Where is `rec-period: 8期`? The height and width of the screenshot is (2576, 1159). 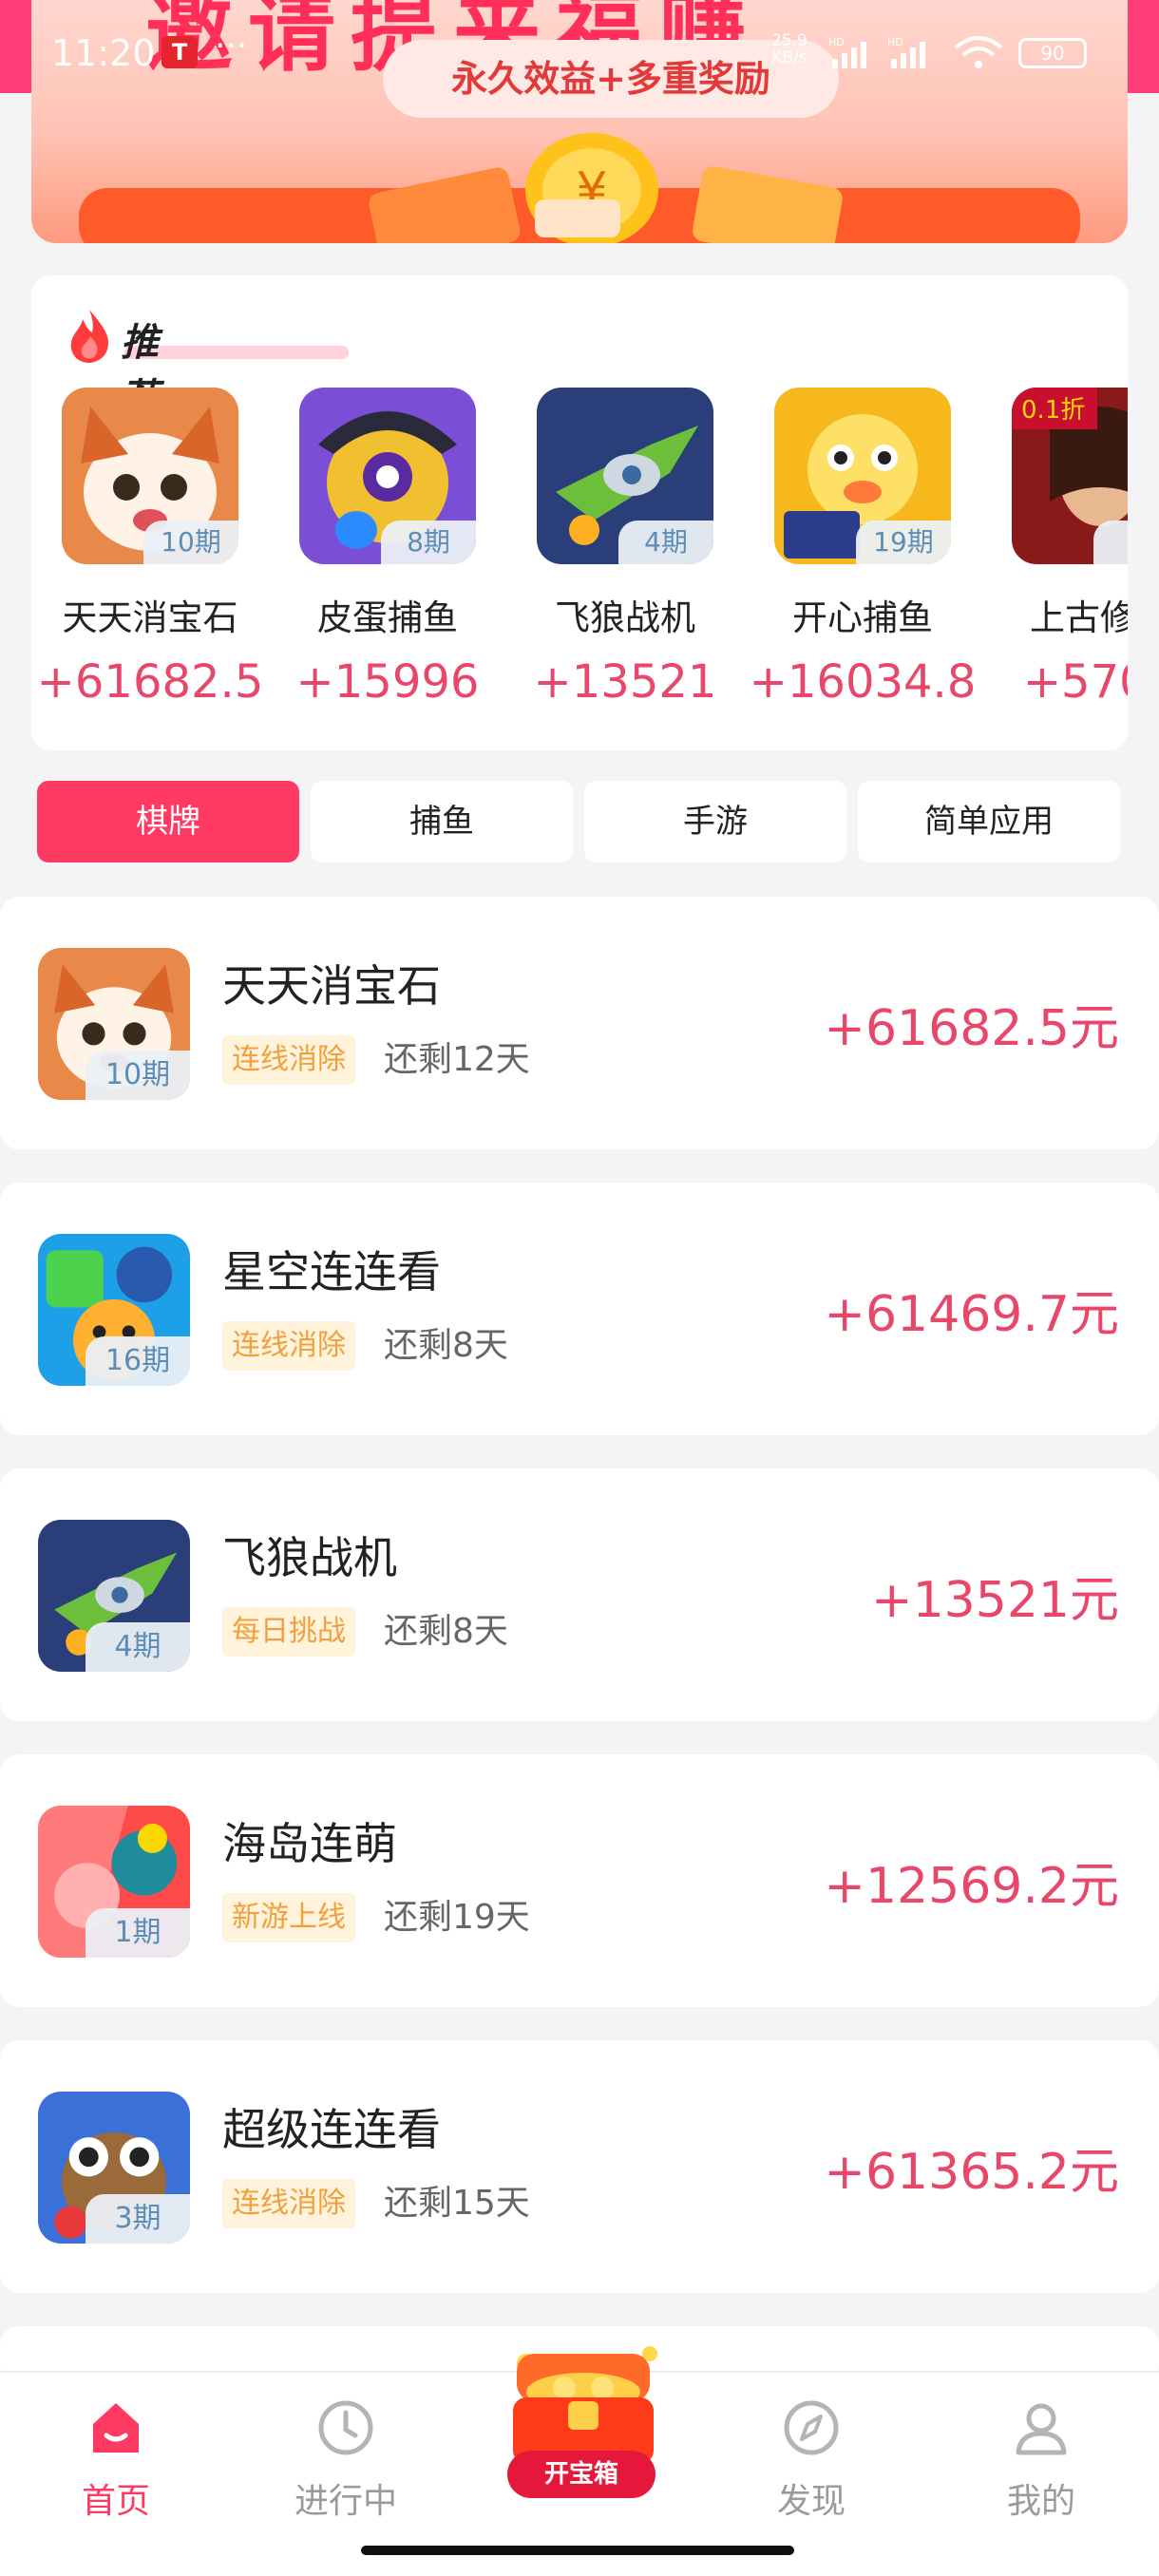 rec-period: 8期 is located at coordinates (428, 542).